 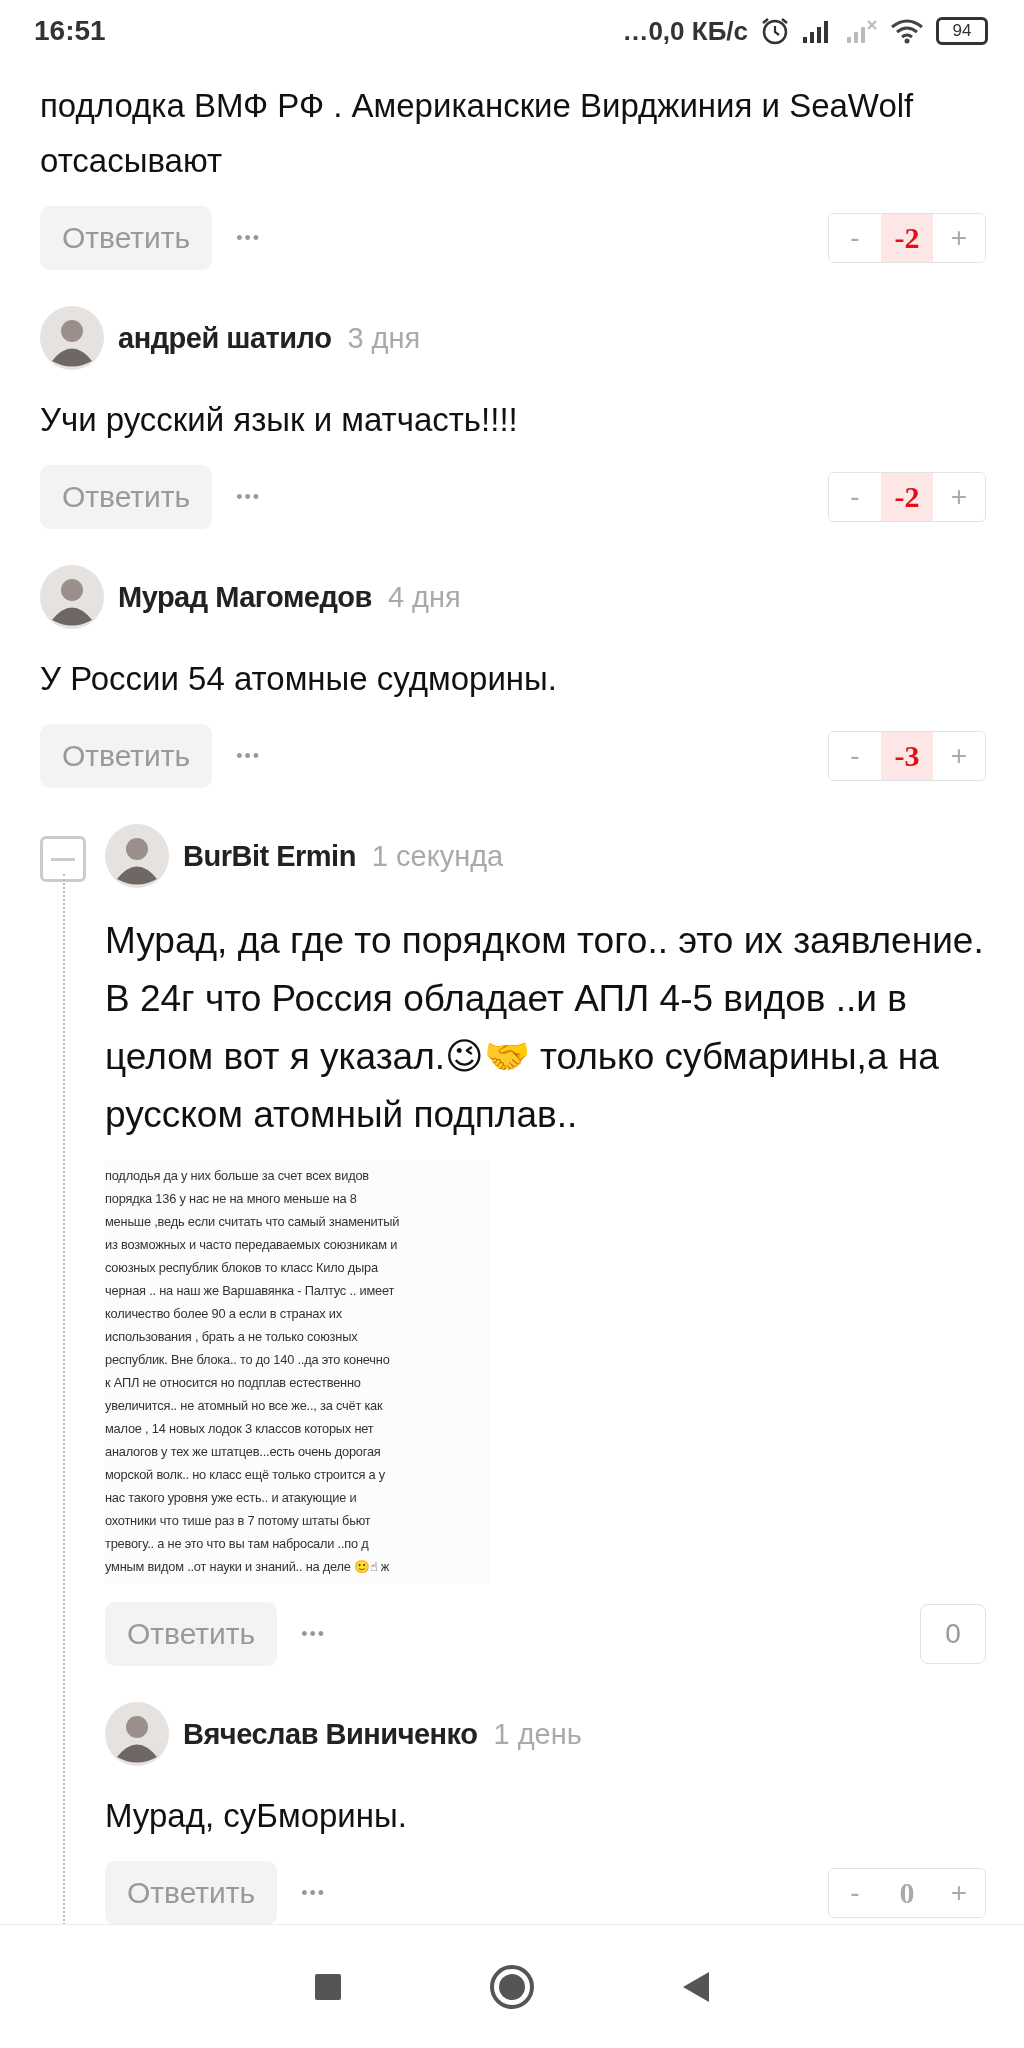 What do you see at coordinates (238, 1521) in the screenshot?
I see `screenshot-text-line: охотники что тише раз в 7 потому штаты бьют` at bounding box center [238, 1521].